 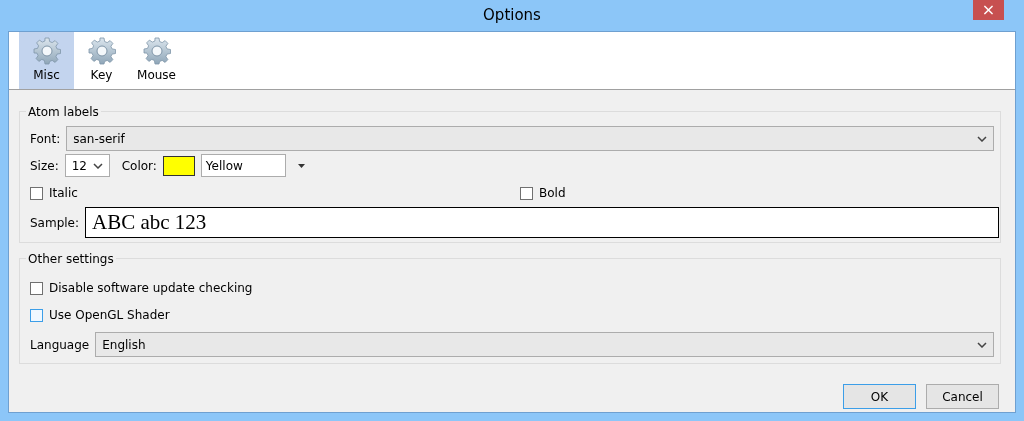 I want to click on color-name-field: Yellow, so click(x=243, y=165).